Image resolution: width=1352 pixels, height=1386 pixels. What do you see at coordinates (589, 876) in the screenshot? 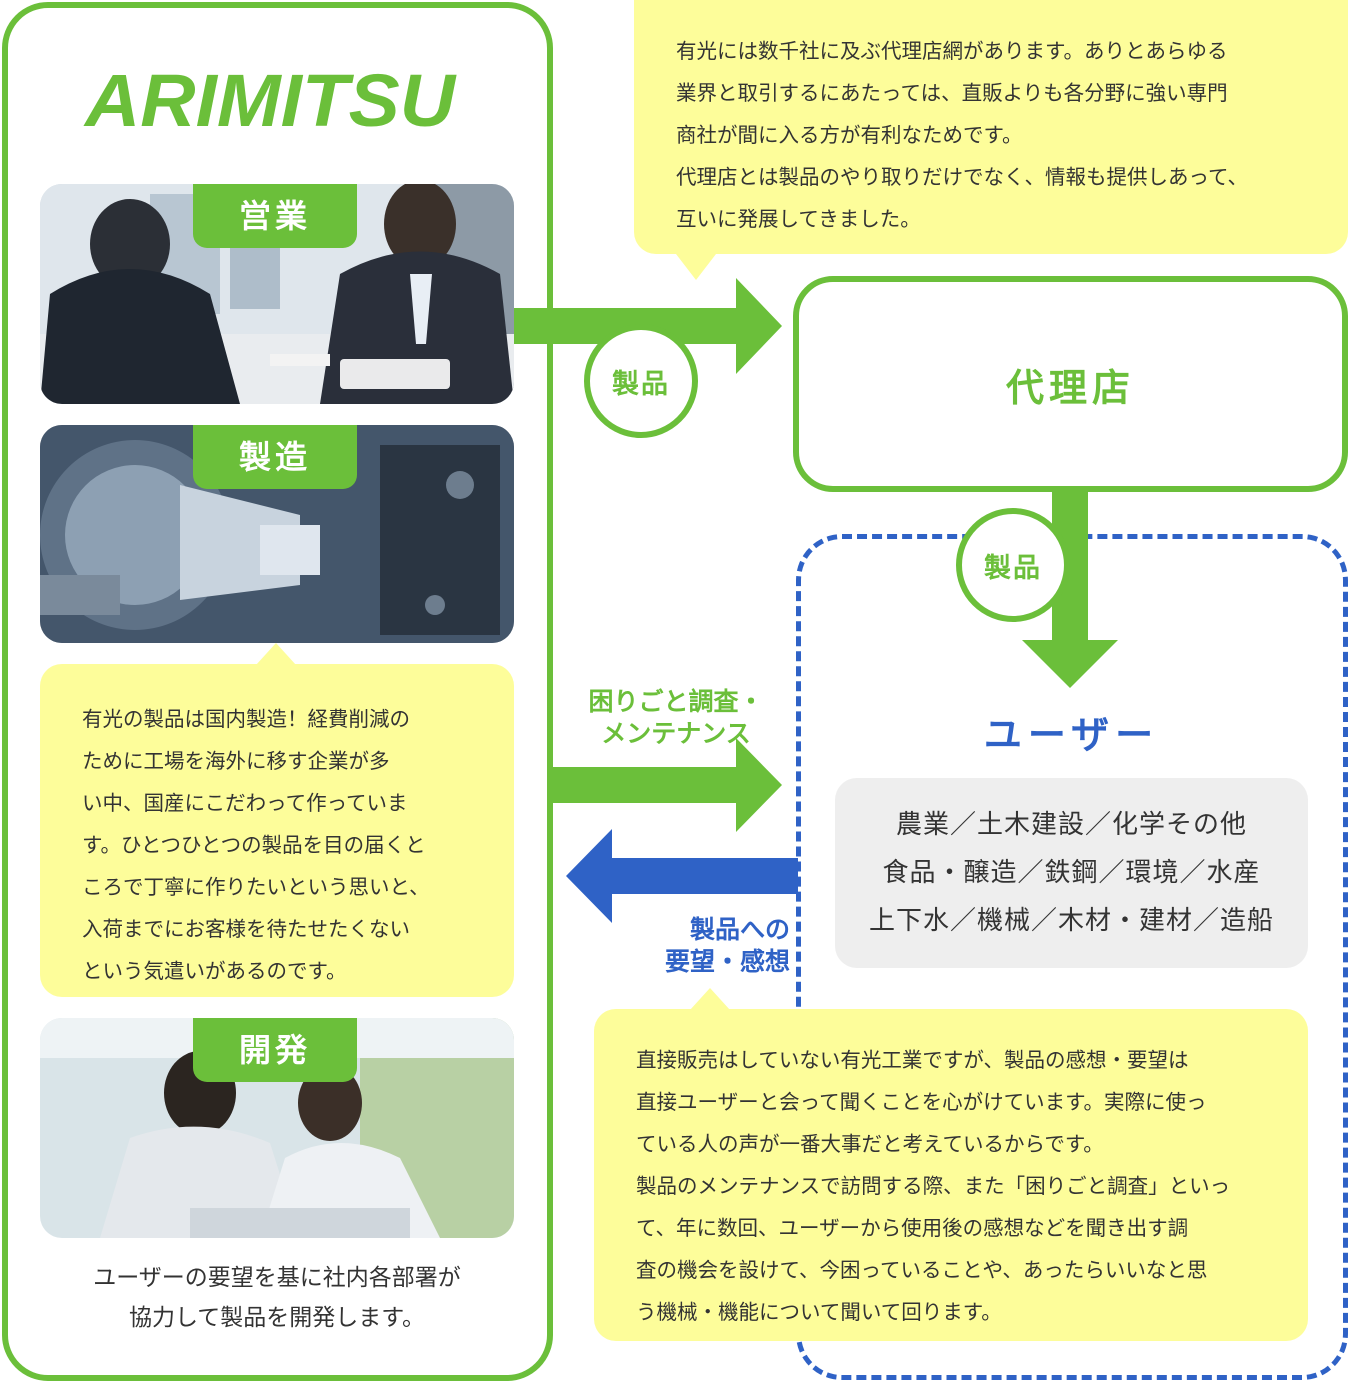
I see `arrow-feedback-head` at bounding box center [589, 876].